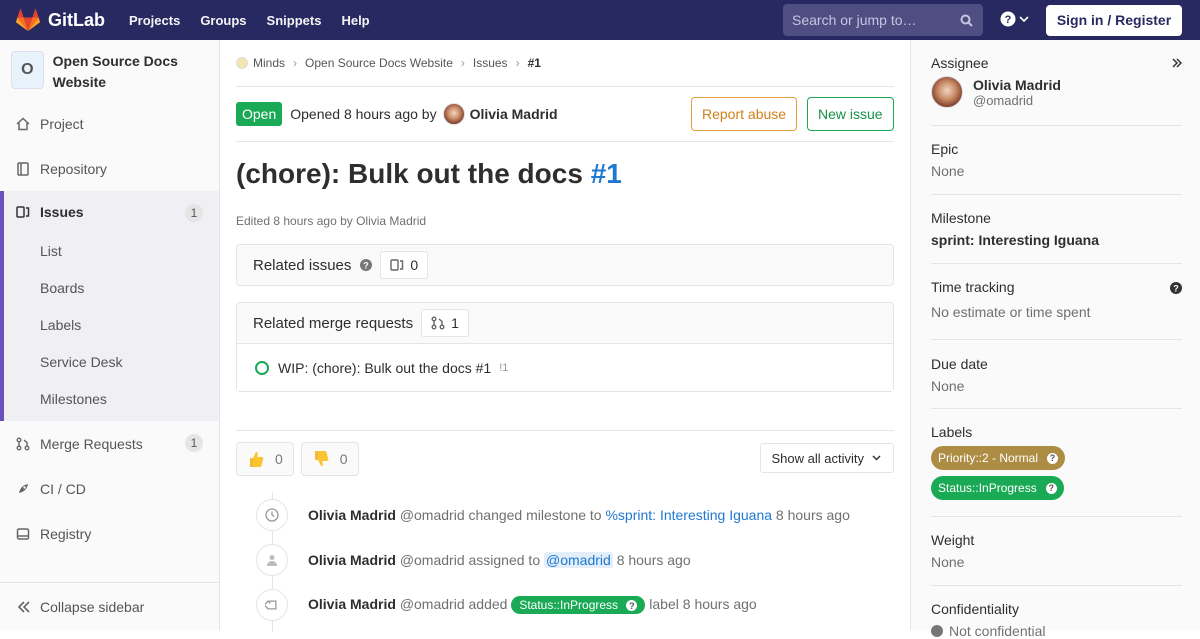 This screenshot has height=639, width=1200. What do you see at coordinates (534, 63) in the screenshot?
I see `breadcrumb-issue-number: #1` at bounding box center [534, 63].